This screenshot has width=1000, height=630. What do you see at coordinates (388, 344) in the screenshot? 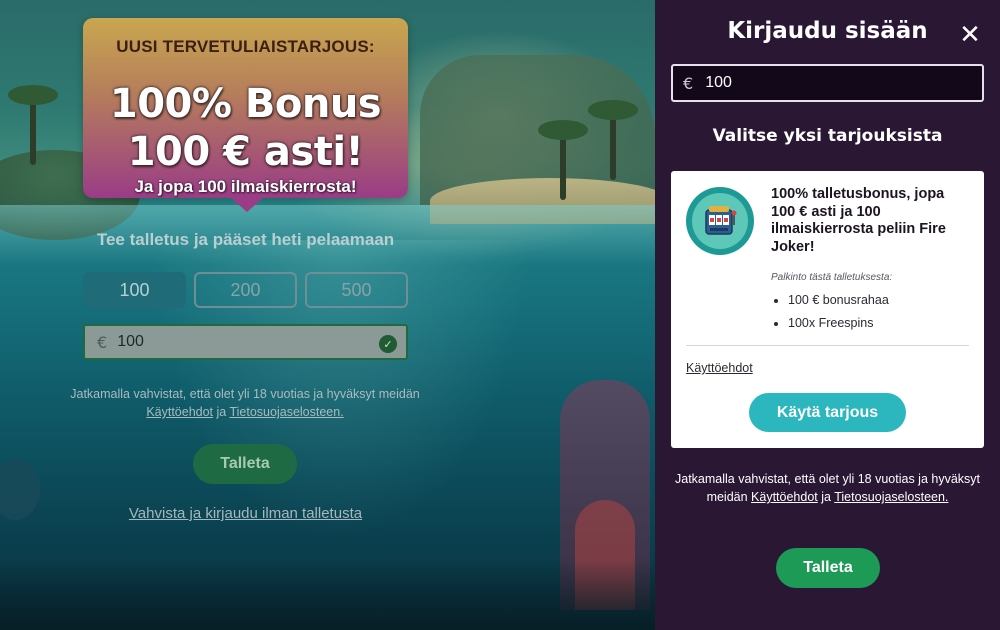
I see `check-icon: ✓` at bounding box center [388, 344].